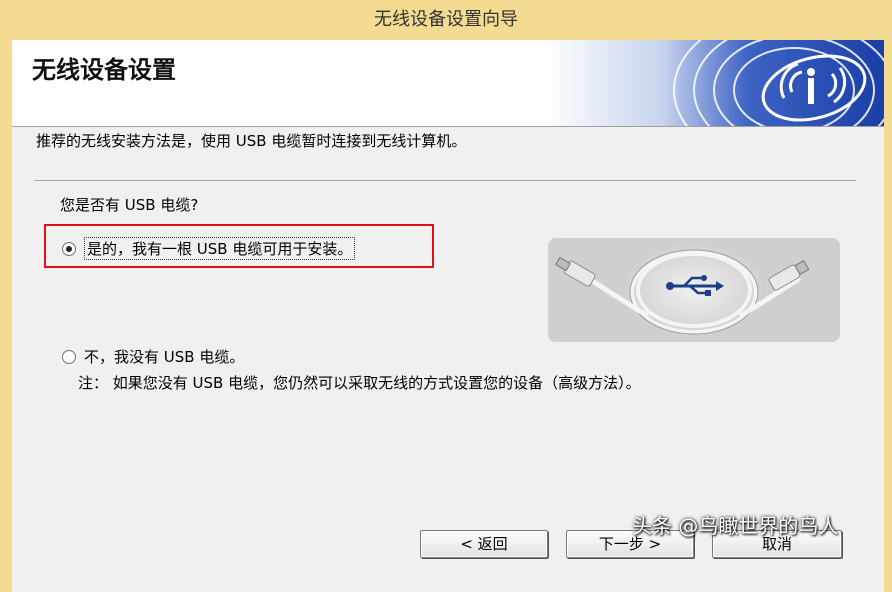  I want to click on radio-button-unchecked, so click(69, 356).